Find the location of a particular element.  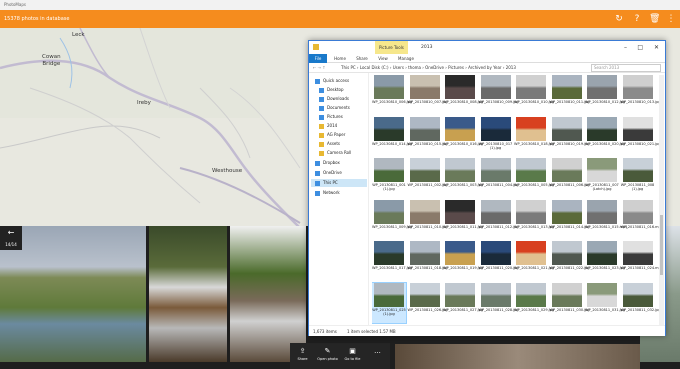

sidebar-item: This PC is located at coordinates (339, 183).